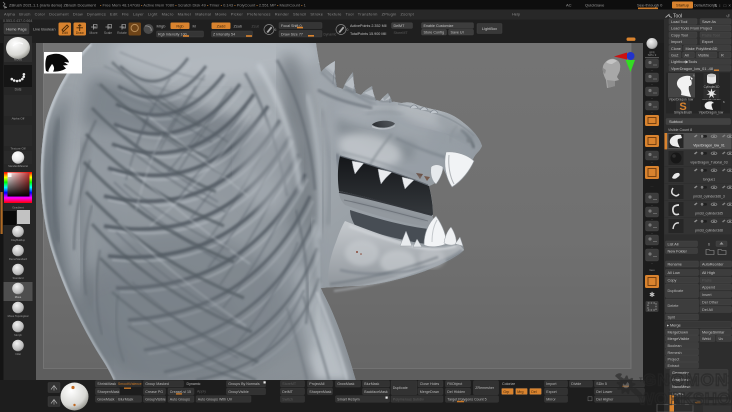 This screenshot has height=412, width=732. Describe the element at coordinates (348, 399) in the screenshot. I see `svg-text: Smart ReSym` at that location.